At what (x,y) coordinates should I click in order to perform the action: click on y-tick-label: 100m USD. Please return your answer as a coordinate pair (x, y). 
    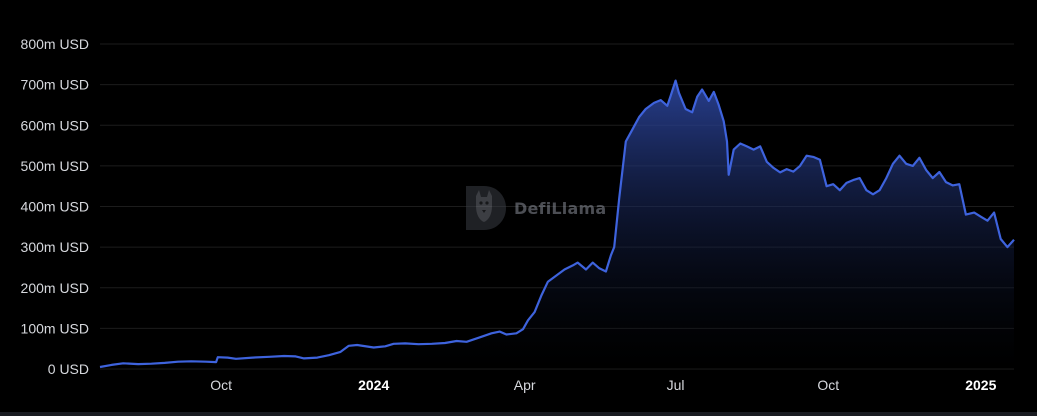
    Looking at the image, I should click on (55, 328).